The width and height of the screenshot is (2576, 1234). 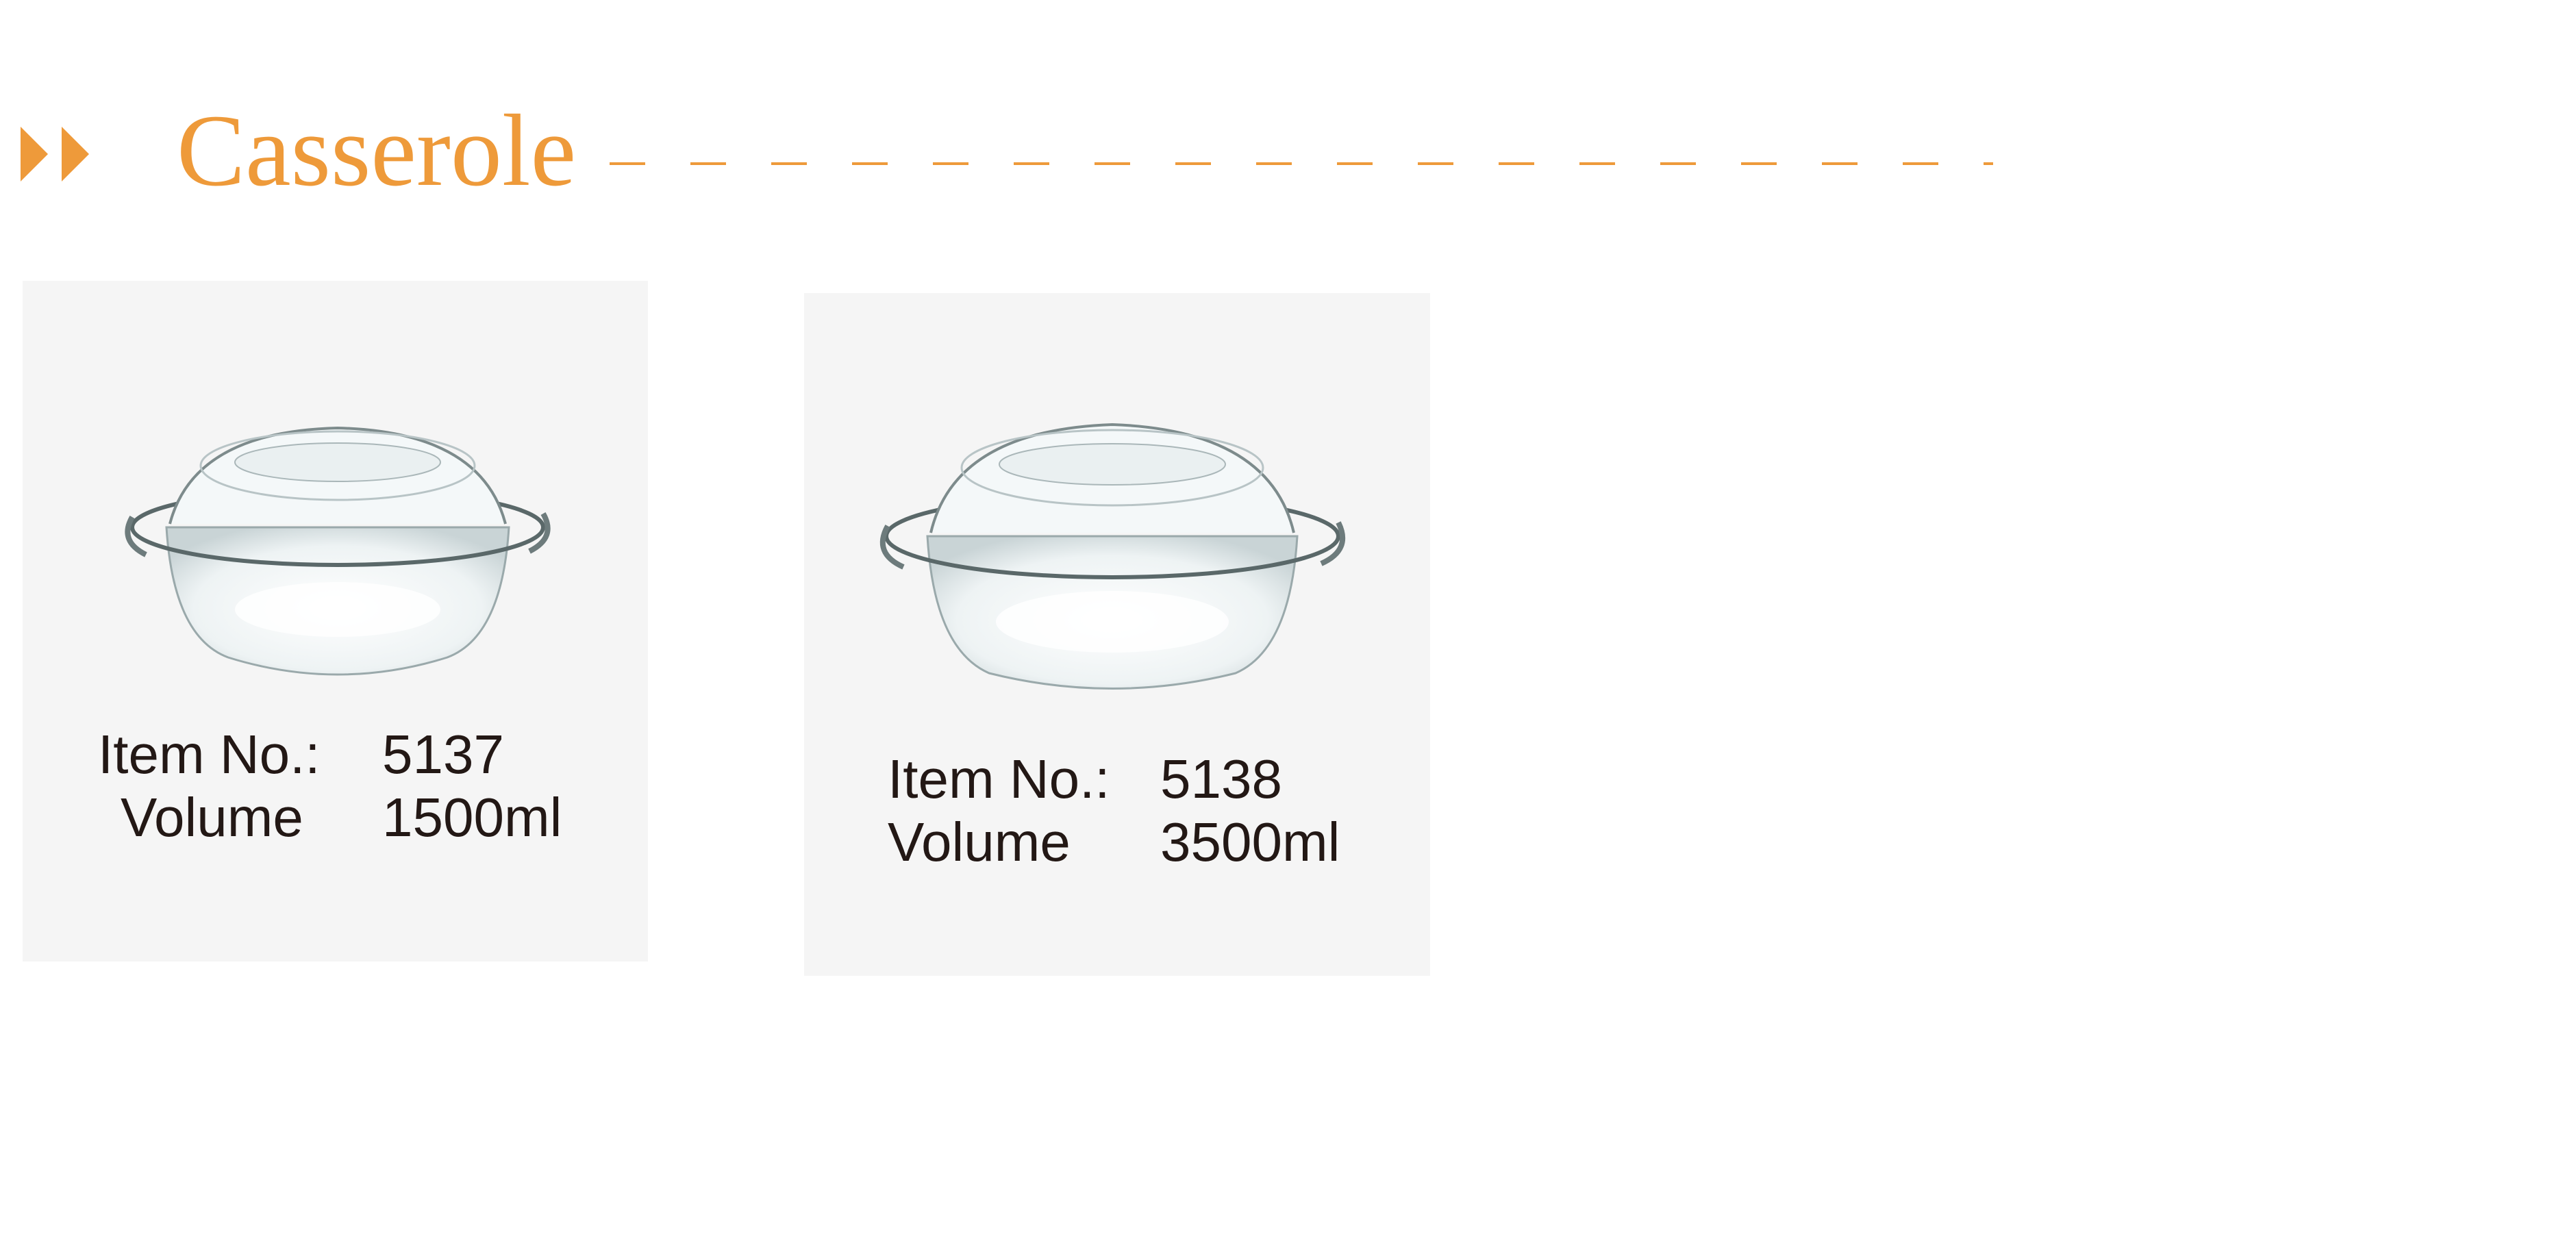 What do you see at coordinates (55, 154) in the screenshot?
I see `double-arrow-icon` at bounding box center [55, 154].